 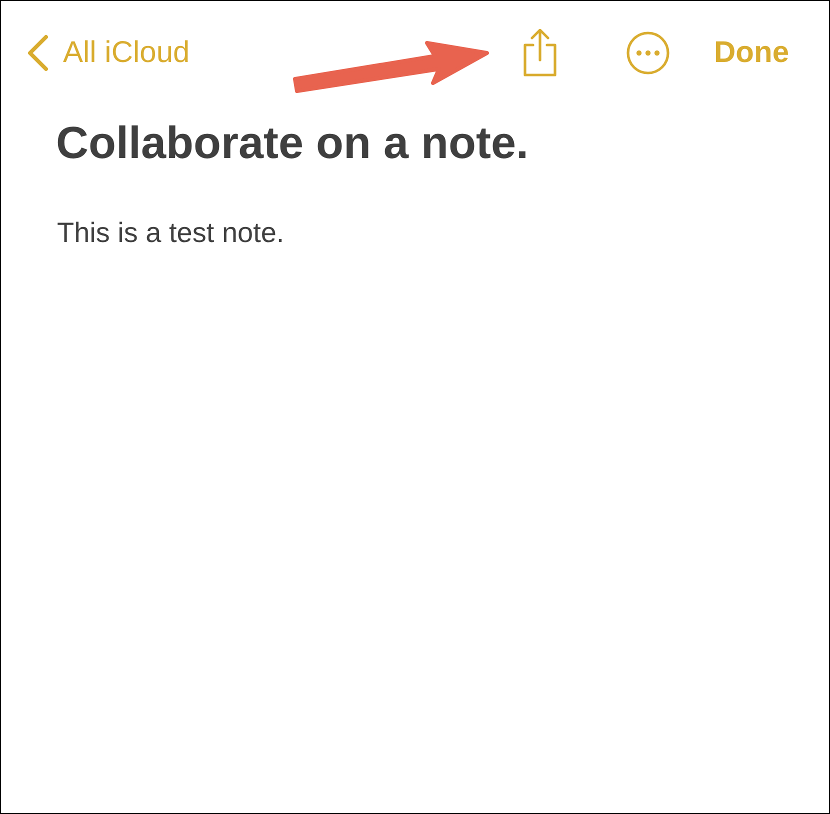 I want to click on more-button, so click(x=648, y=53).